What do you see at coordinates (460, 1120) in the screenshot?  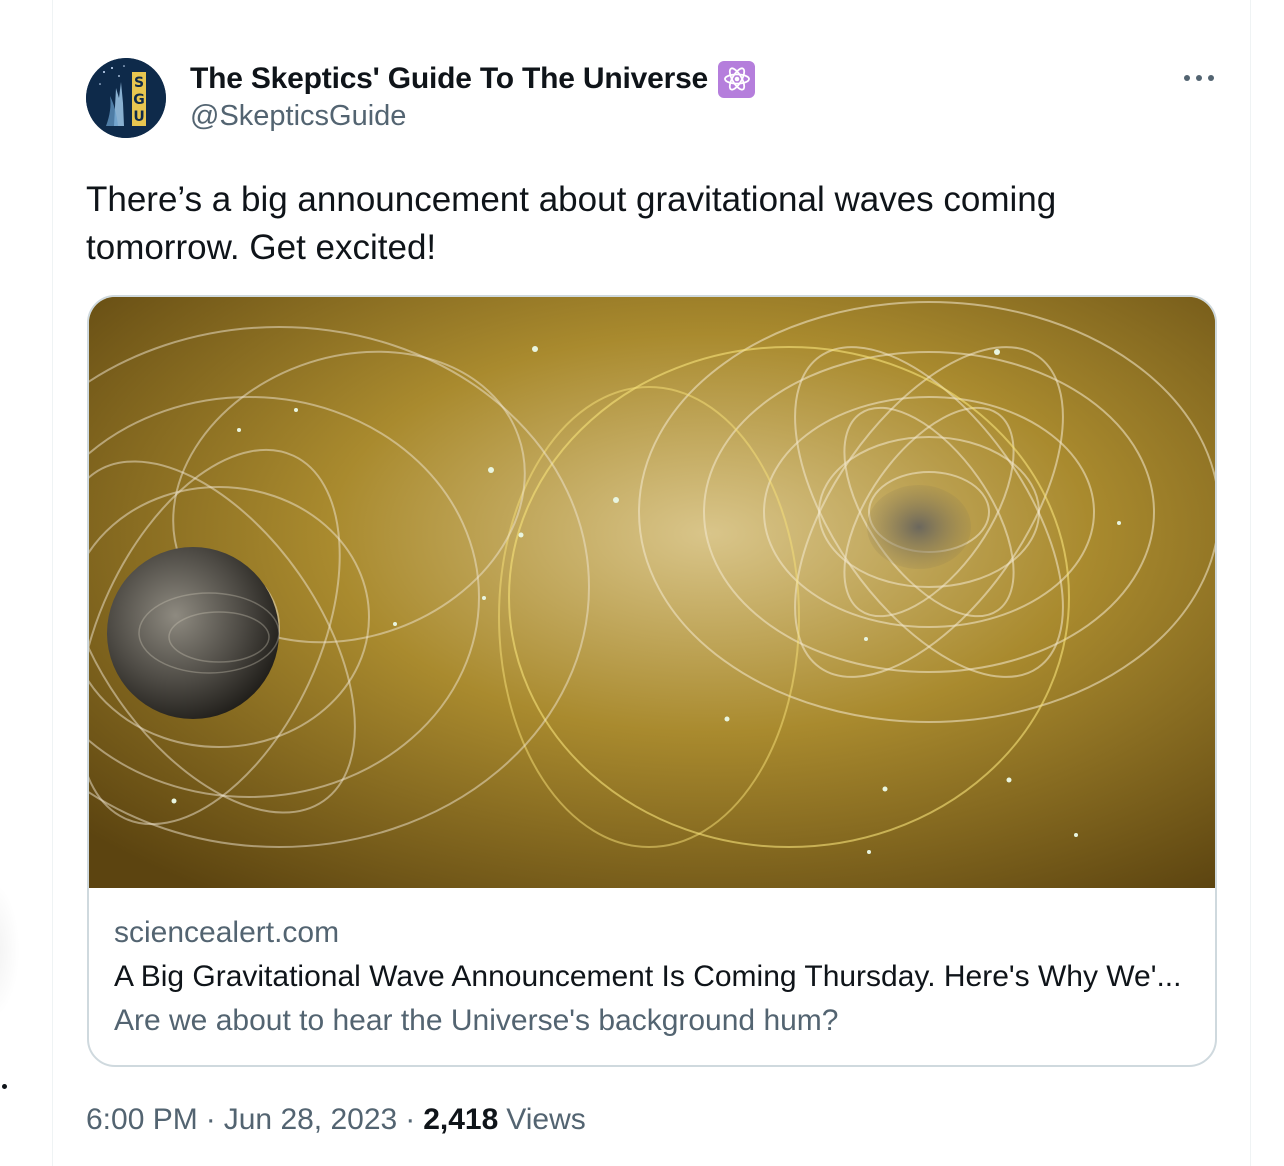 I see `views-count: 2,418` at bounding box center [460, 1120].